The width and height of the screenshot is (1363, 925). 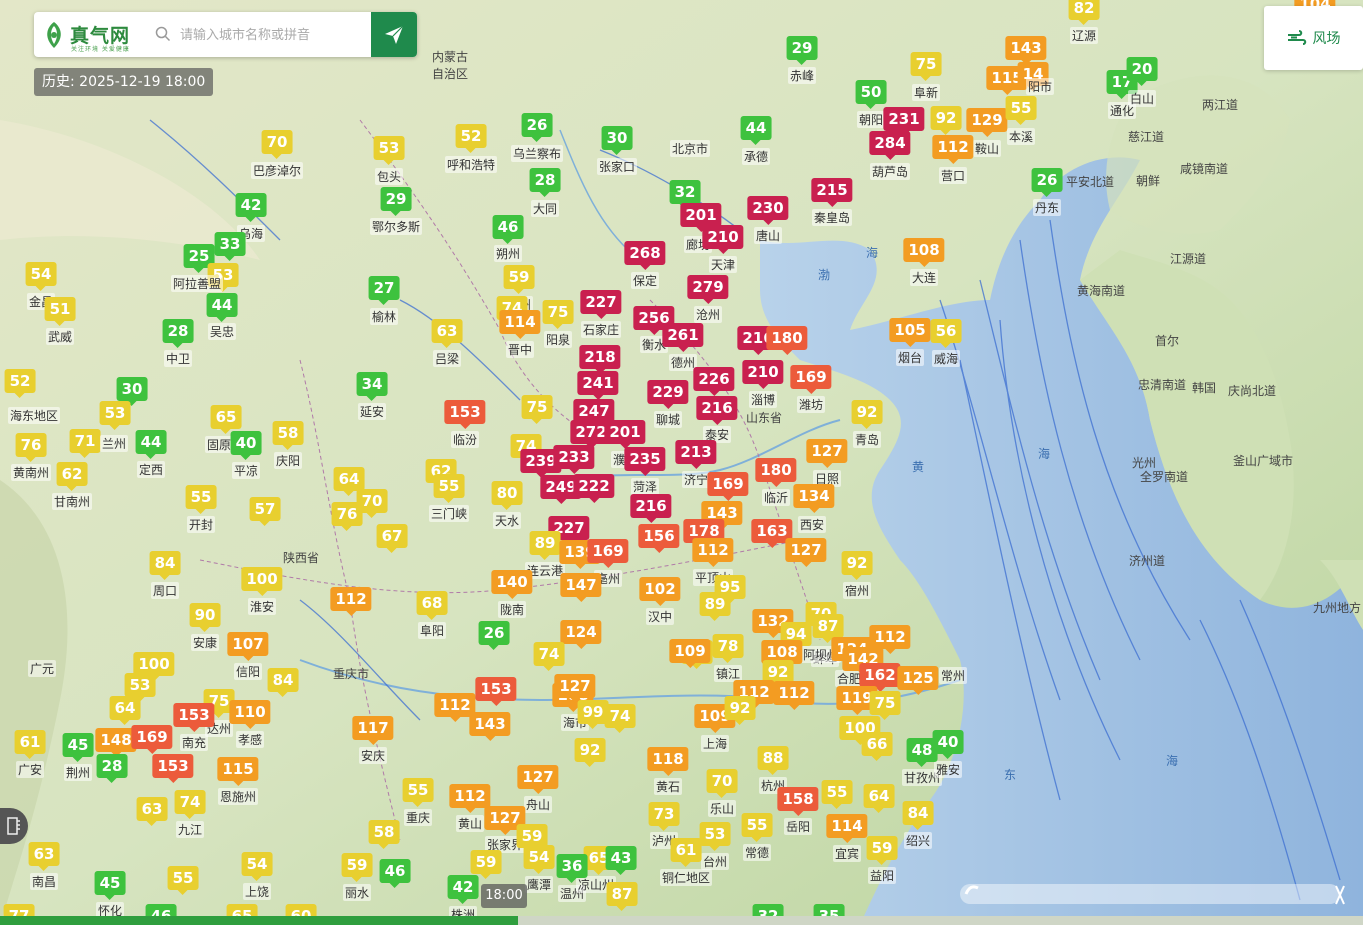 I want to click on aqi-marker: 82, so click(x=1084, y=12).